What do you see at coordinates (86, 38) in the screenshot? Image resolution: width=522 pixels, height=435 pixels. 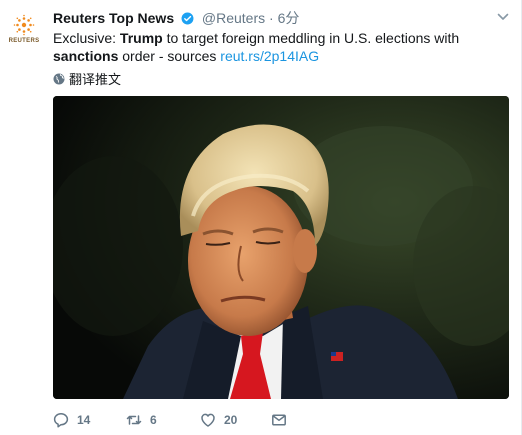 I see `tweet-text-part: Exclusive:` at bounding box center [86, 38].